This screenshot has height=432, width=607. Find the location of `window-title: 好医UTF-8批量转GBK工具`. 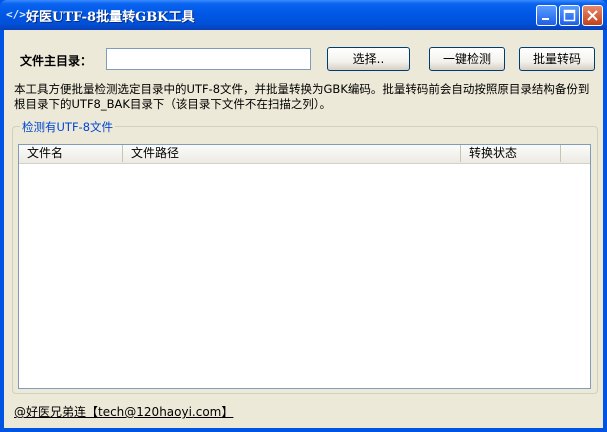

window-title: 好医UTF-8批量转GBK工具 is located at coordinates (110, 17).